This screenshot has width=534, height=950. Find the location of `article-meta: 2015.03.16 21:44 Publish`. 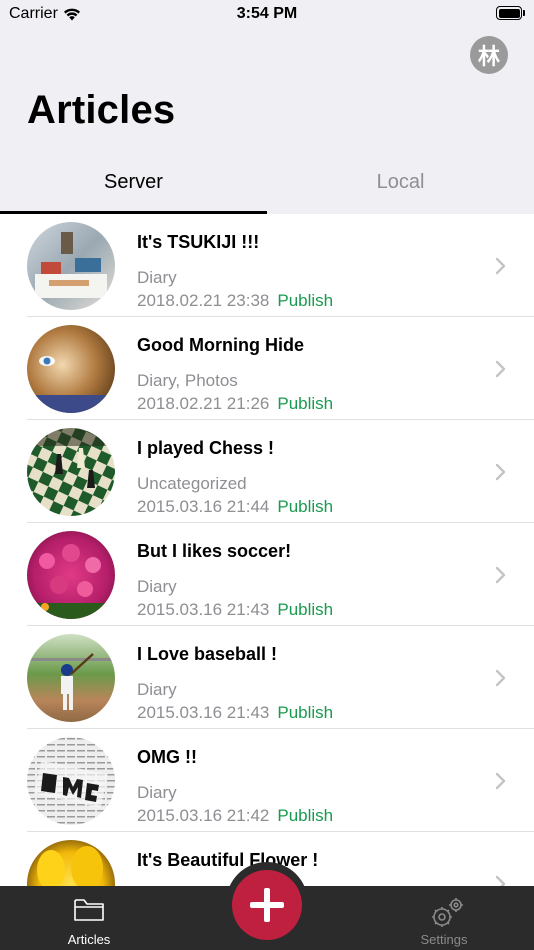

article-meta: 2015.03.16 21:44 Publish is located at coordinates (235, 507).